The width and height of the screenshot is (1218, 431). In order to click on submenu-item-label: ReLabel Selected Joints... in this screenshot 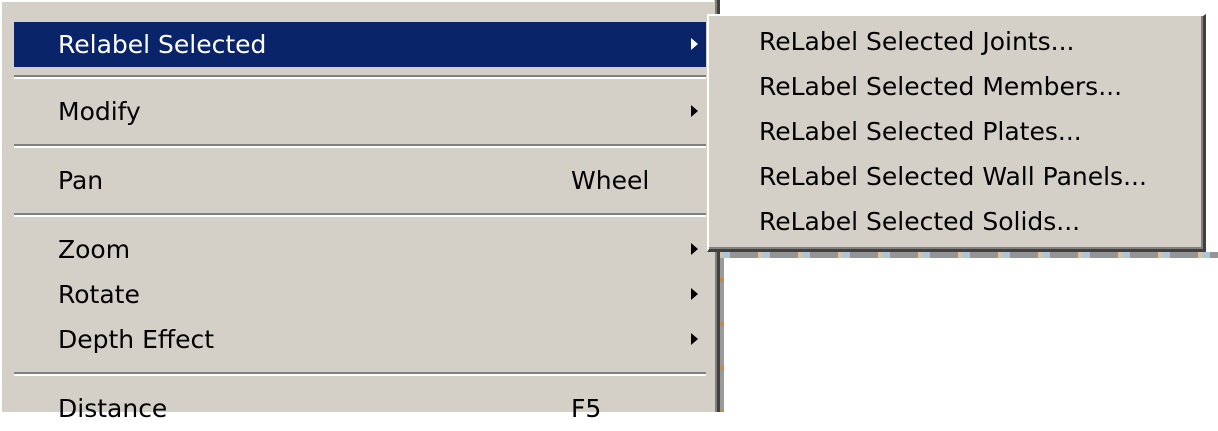, I will do `click(917, 41)`.